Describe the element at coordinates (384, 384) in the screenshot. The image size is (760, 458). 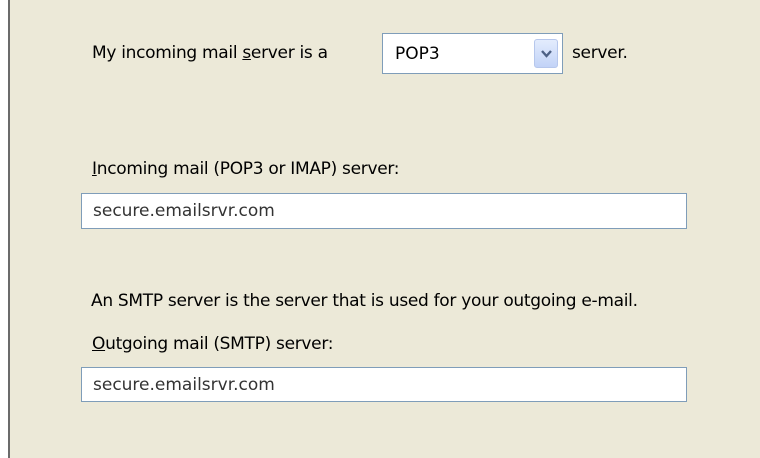
I see `outgoing-server-field: secure.emailsrvr.com` at that location.